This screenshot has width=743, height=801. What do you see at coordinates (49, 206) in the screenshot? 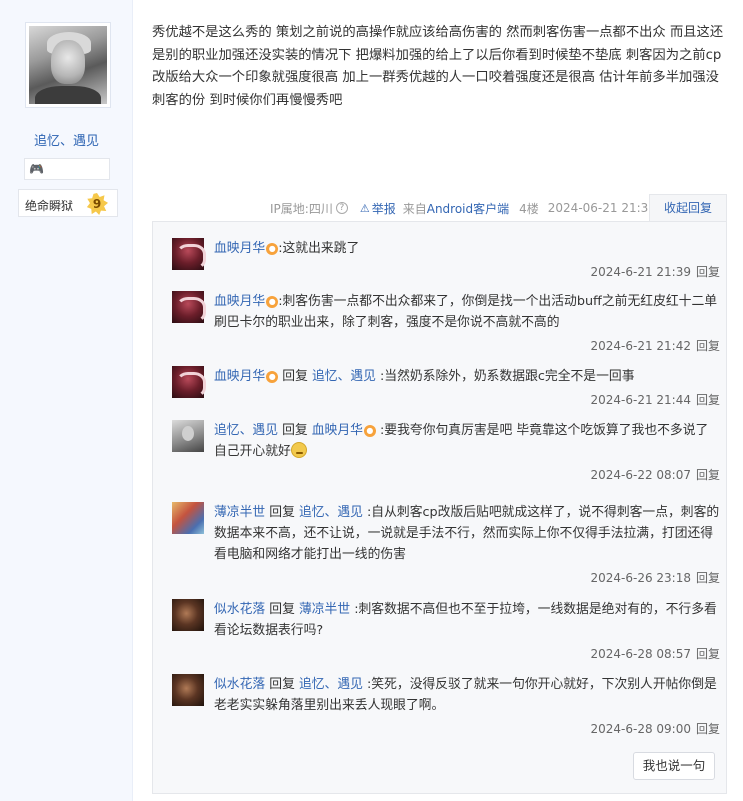
I see `level-name: 绝命瞬狱` at bounding box center [49, 206].